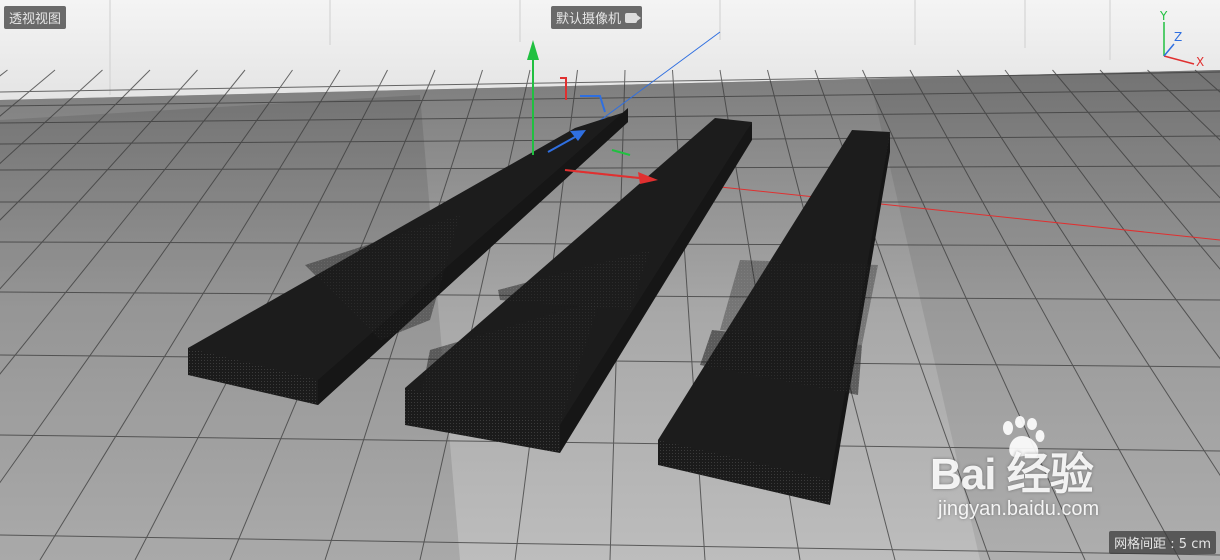 This screenshot has height=560, width=1220. I want to click on camera-name-label: 默认摄像机, so click(597, 17).